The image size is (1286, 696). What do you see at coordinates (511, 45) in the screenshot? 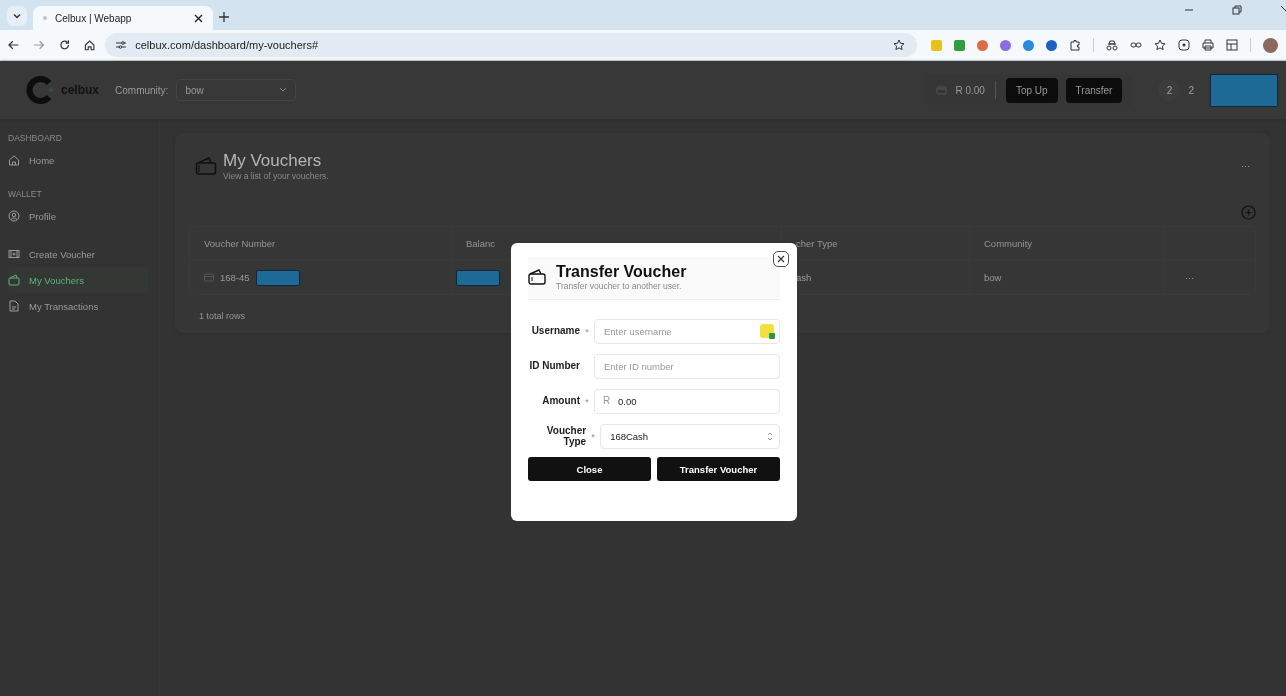
I see `address-bar: celbux.com/dashboard/my-vouchers#` at bounding box center [511, 45].